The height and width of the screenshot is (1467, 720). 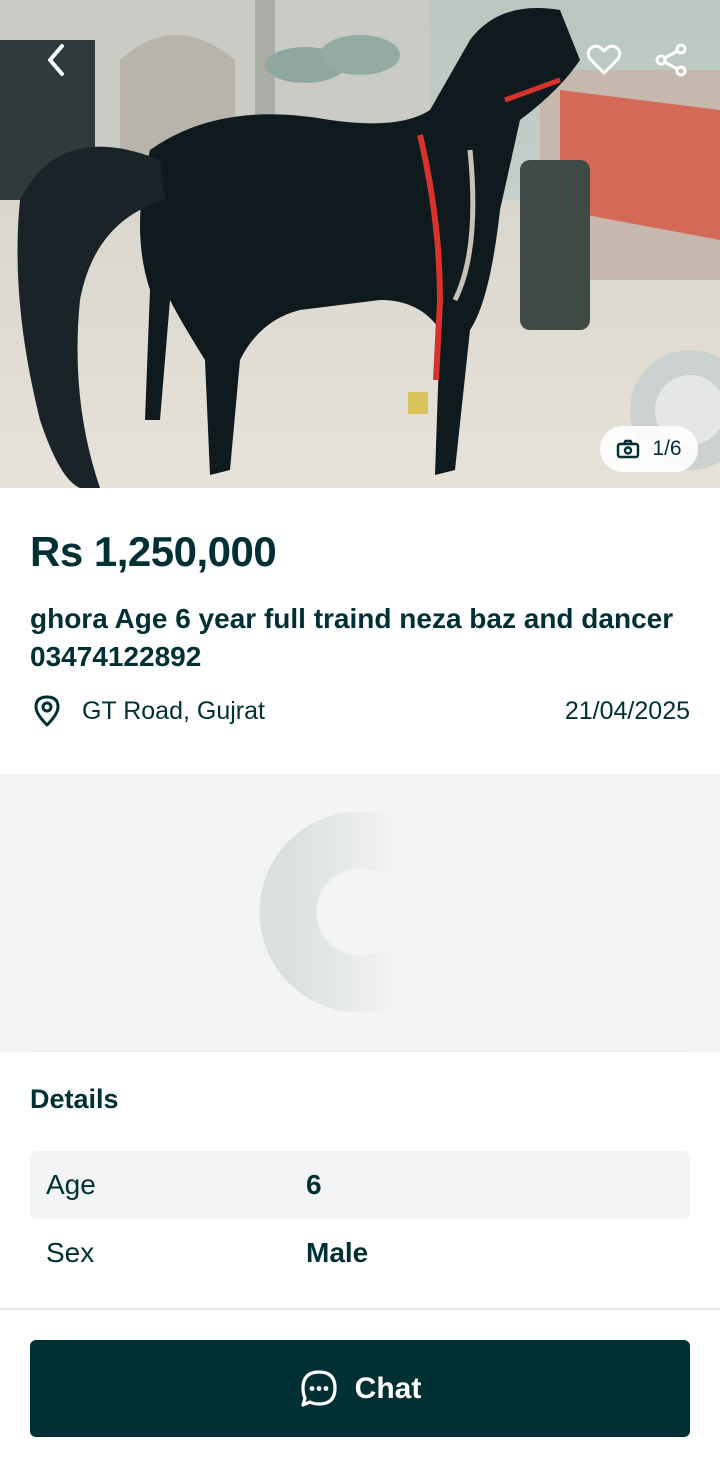 I want to click on detail-row-sex: Sex Male, so click(x=360, y=1253).